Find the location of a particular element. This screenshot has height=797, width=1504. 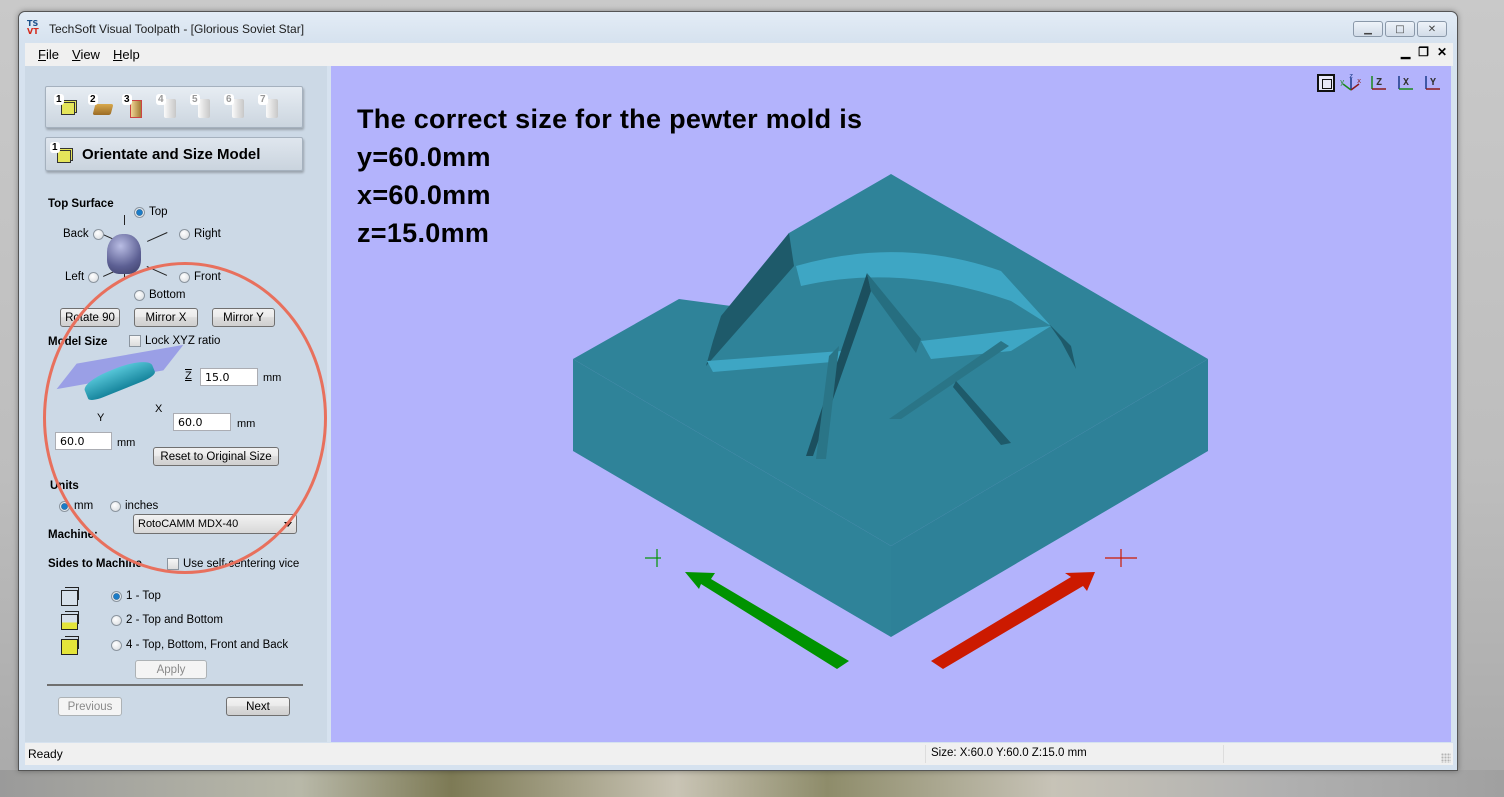

dropdown-arrow-icon is located at coordinates (288, 524).